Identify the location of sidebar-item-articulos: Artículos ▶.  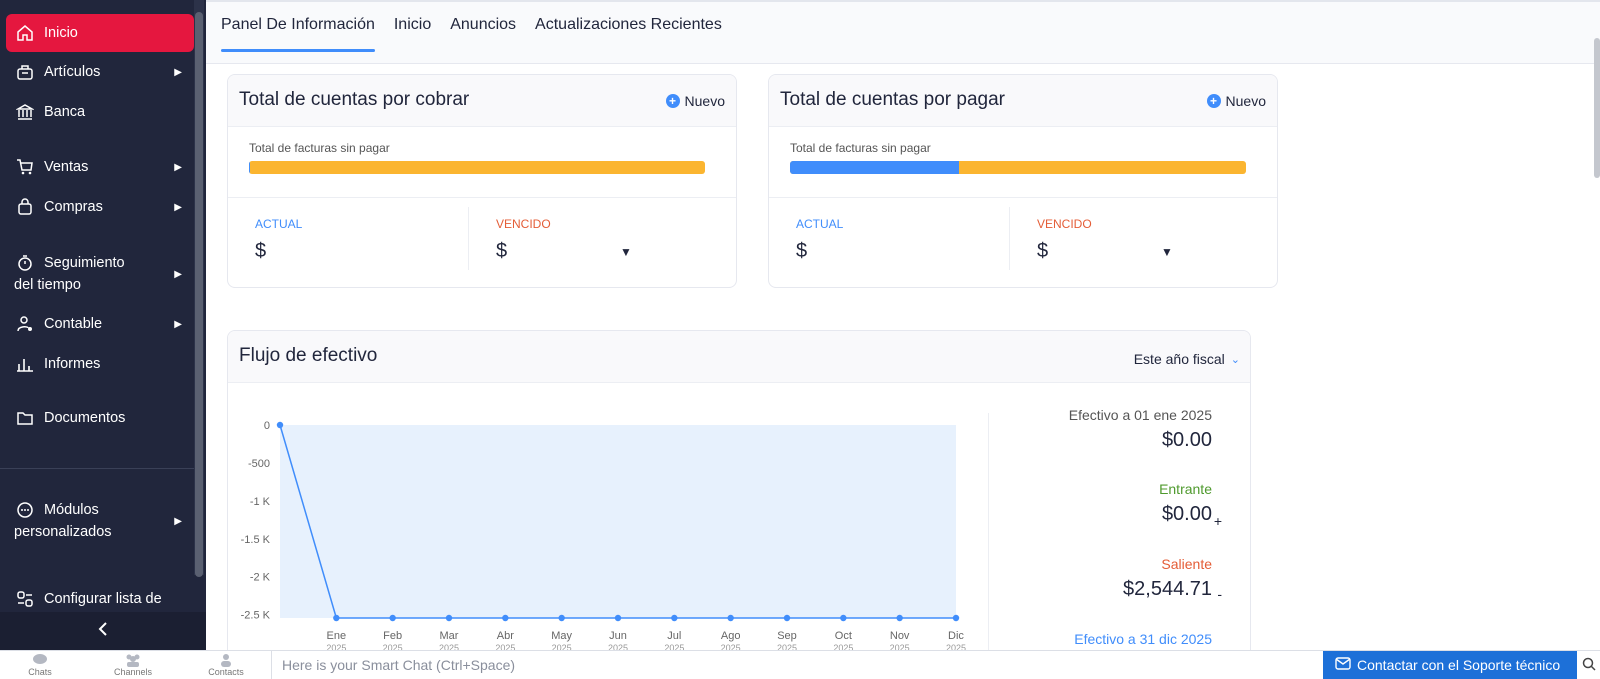
(100, 72).